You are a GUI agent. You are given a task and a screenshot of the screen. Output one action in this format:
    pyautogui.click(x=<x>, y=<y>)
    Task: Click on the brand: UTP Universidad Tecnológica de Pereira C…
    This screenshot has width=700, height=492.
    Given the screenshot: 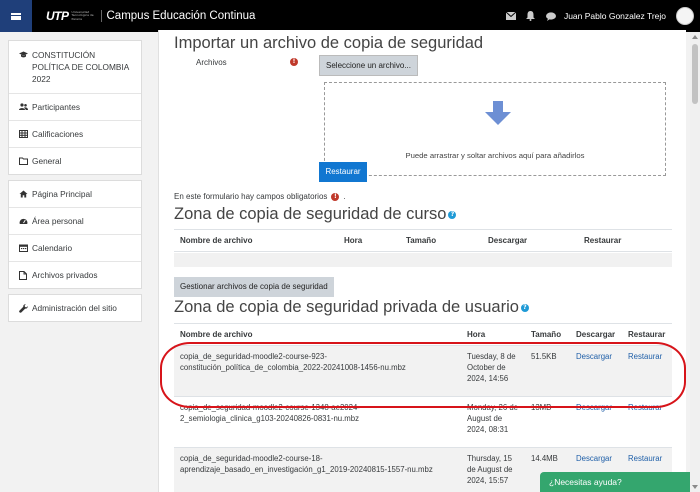 What is the action you would take?
    pyautogui.click(x=150, y=16)
    